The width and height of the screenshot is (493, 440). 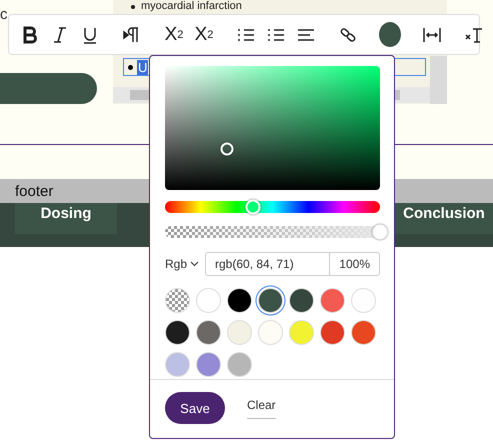 What do you see at coordinates (195, 264) in the screenshot?
I see `chevron-icon` at bounding box center [195, 264].